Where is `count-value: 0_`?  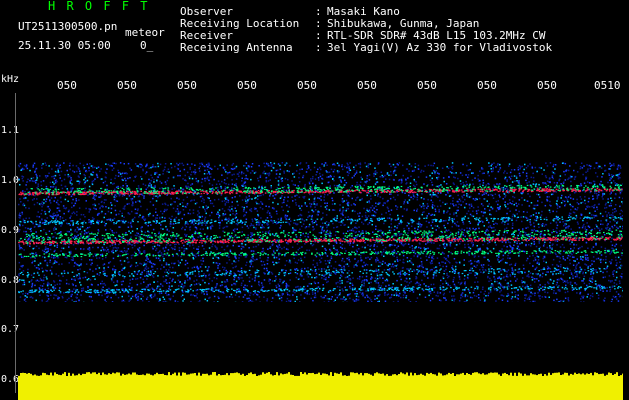
count-value: 0_ is located at coordinates (147, 45).